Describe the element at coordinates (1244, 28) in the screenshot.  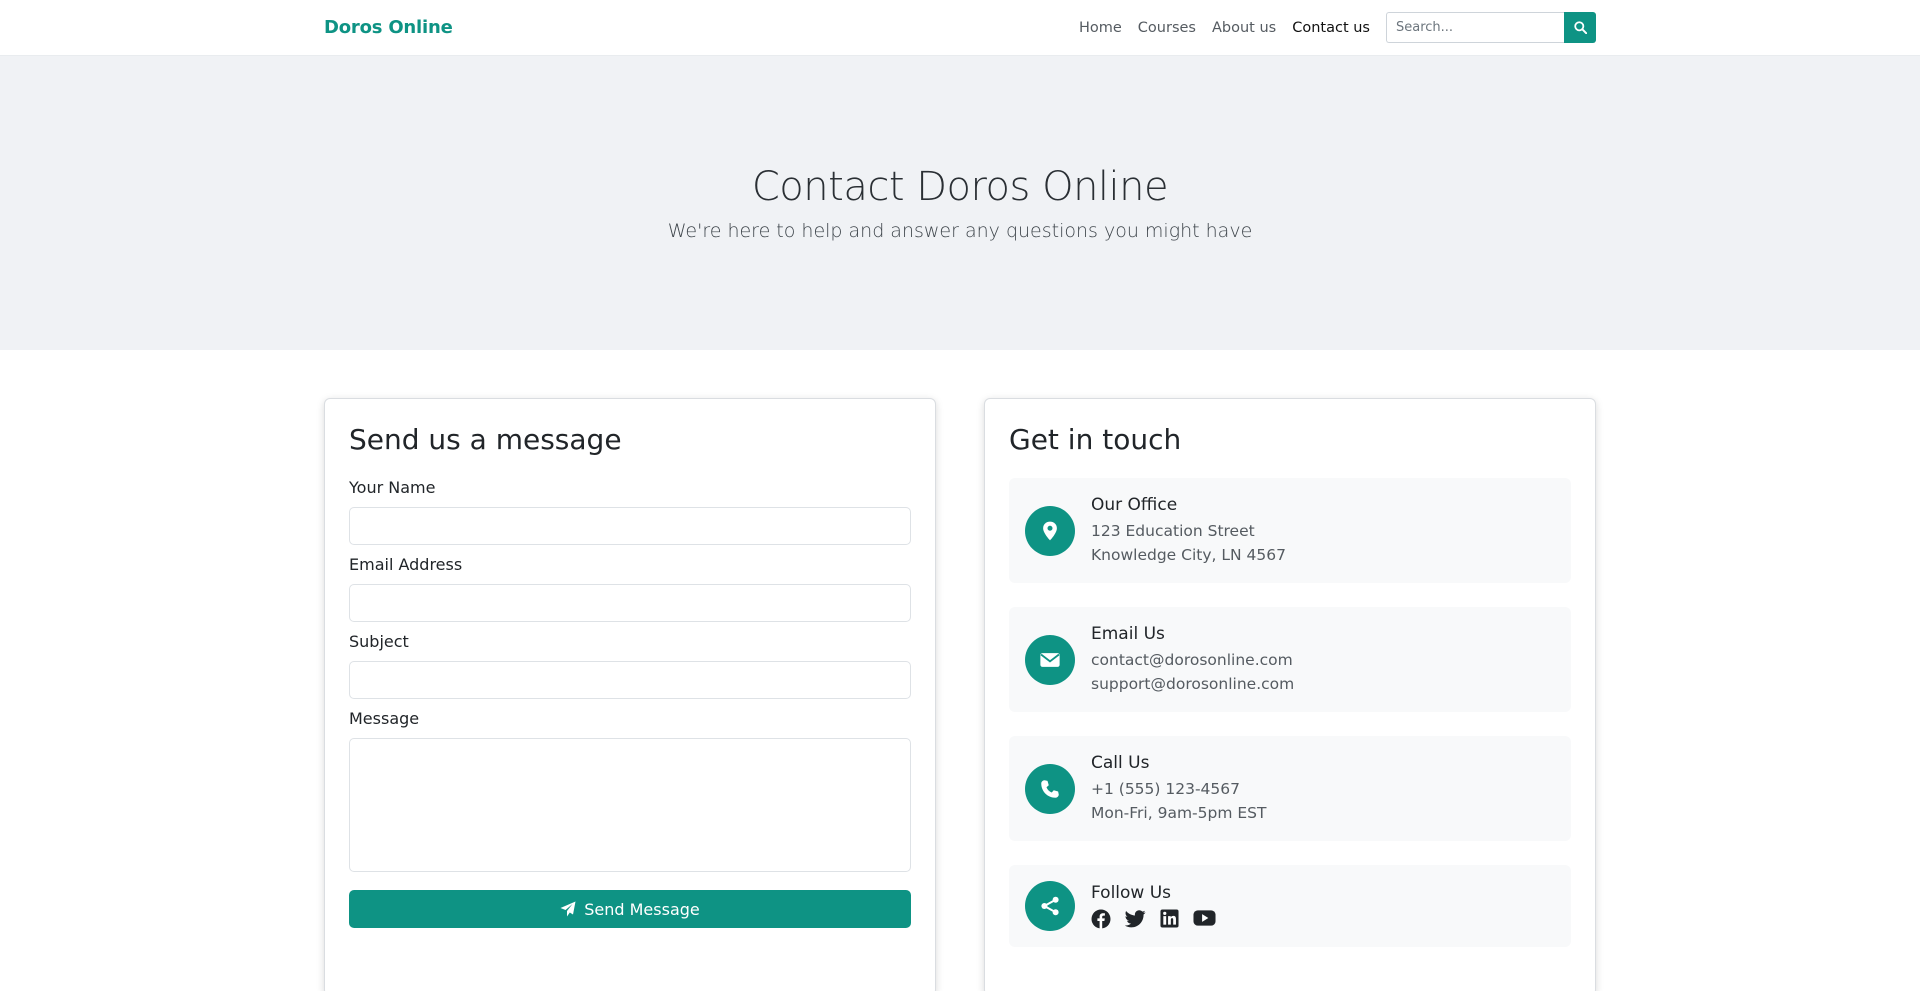
I see `nav-link-about: About us` at that location.